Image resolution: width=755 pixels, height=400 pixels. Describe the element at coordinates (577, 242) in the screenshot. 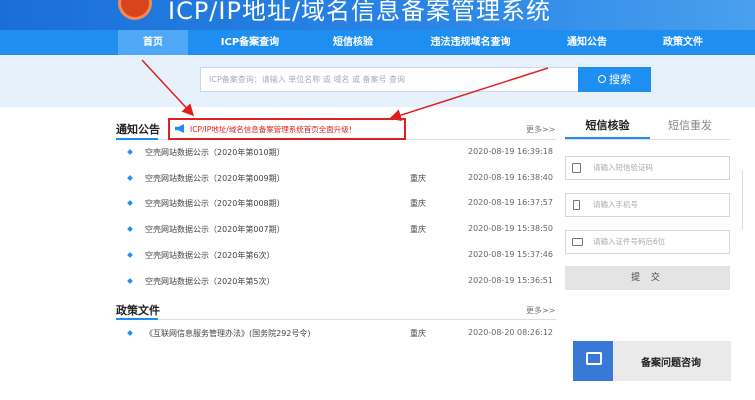

I see `id-card-icon` at that location.